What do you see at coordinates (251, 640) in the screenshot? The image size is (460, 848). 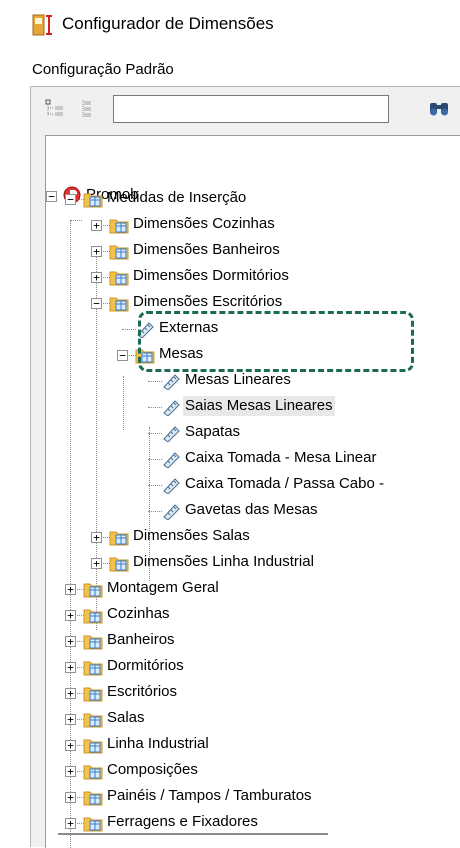 I see `tree-node-banheiros: + Banheiros` at bounding box center [251, 640].